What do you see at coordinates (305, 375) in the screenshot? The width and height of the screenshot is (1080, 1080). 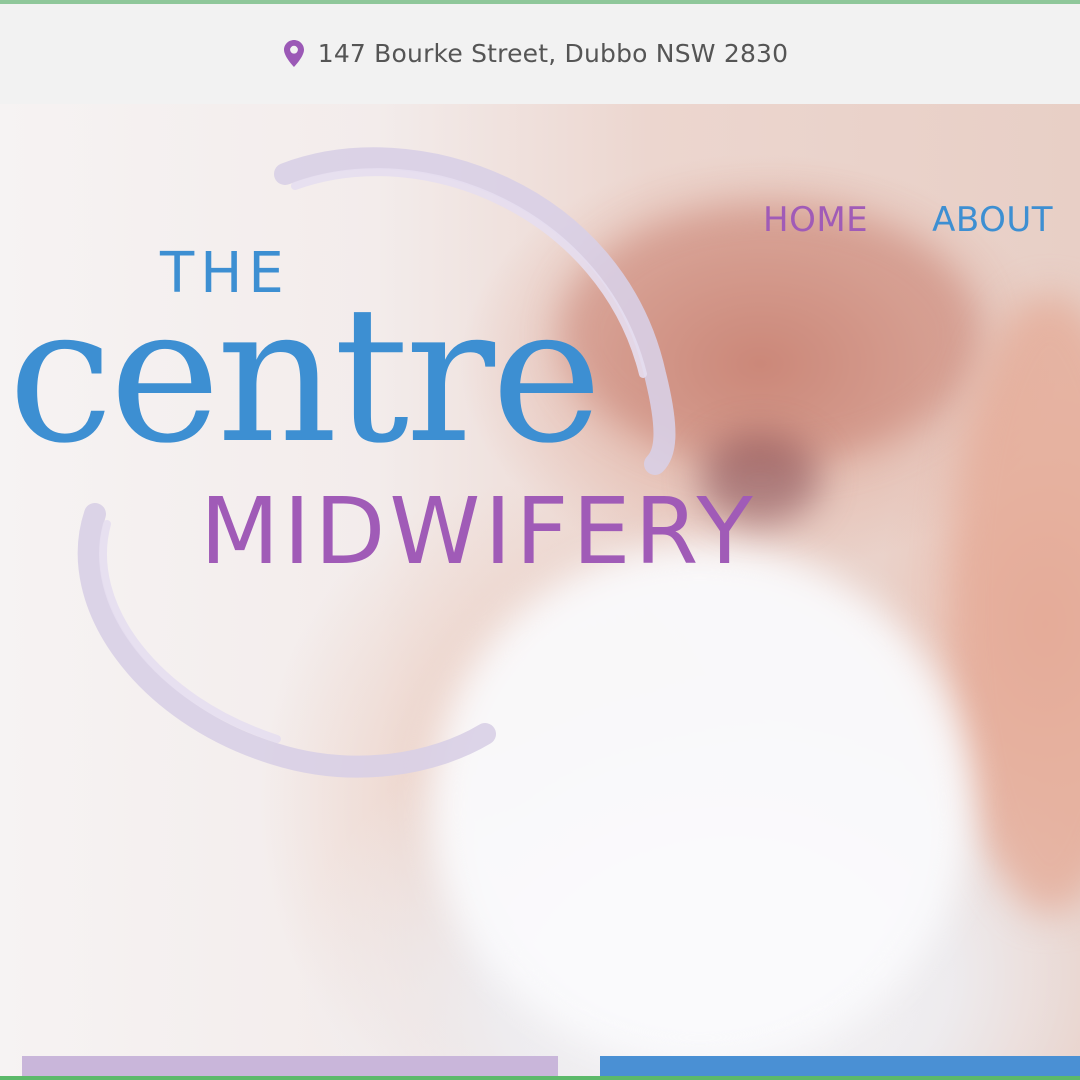 I see `logo-centre: centre` at bounding box center [305, 375].